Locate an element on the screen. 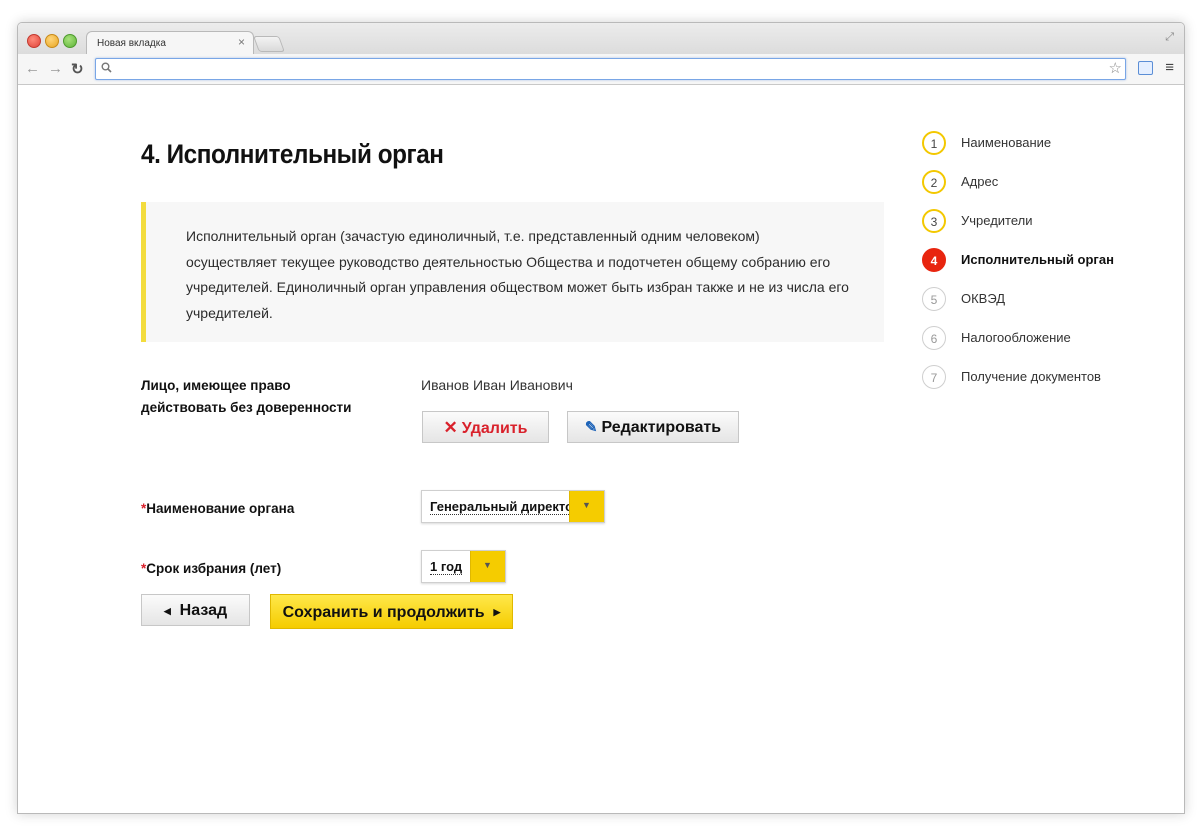 This screenshot has width=1200, height=829. pencil-icon: ✎ is located at coordinates (591, 427).